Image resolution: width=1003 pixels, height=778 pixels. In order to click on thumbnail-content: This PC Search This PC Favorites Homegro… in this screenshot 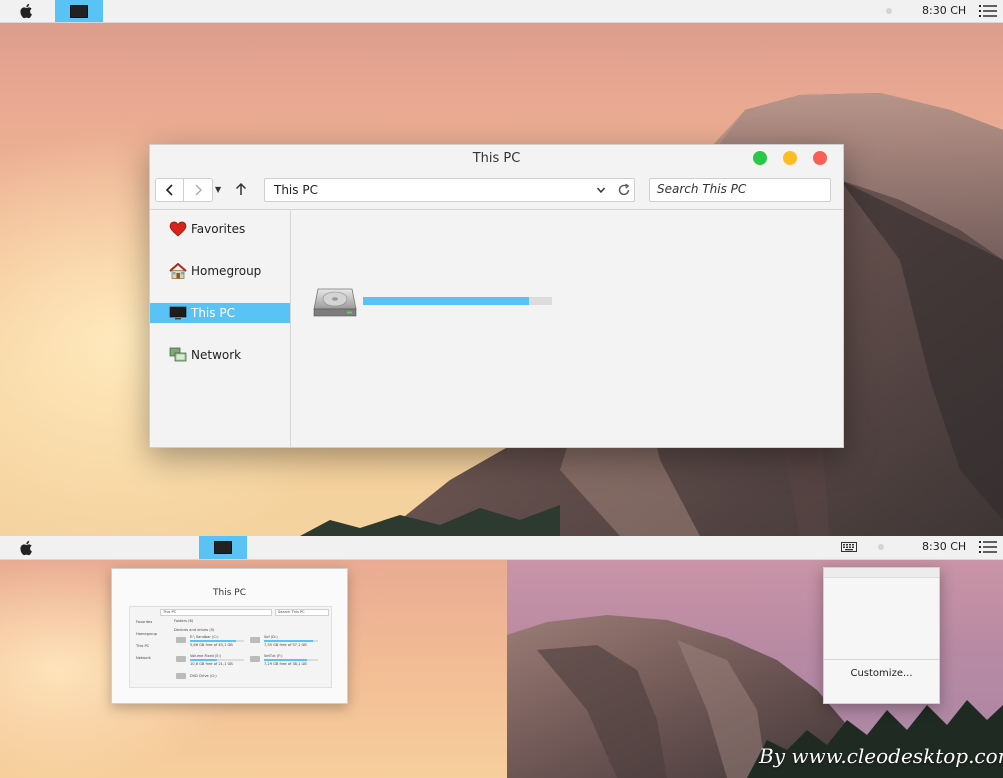, I will do `click(230, 647)`.